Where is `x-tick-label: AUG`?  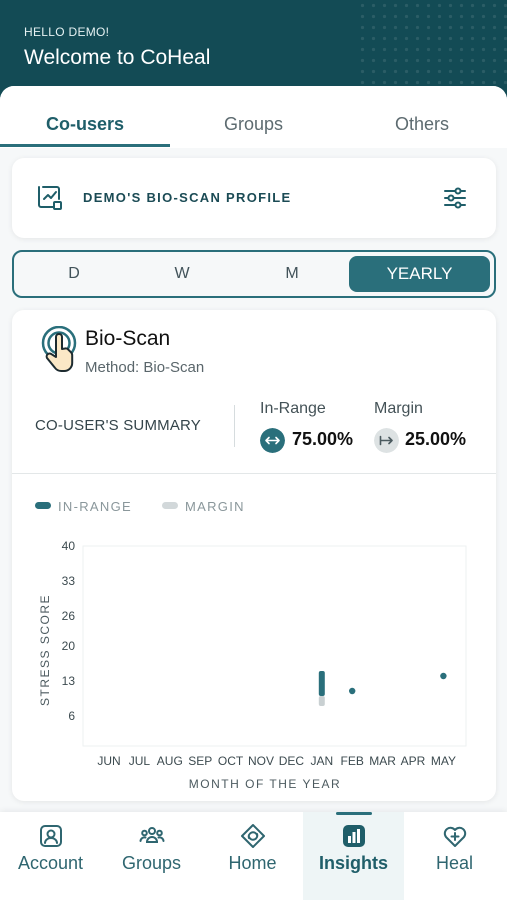
x-tick-label: AUG is located at coordinates (170, 761).